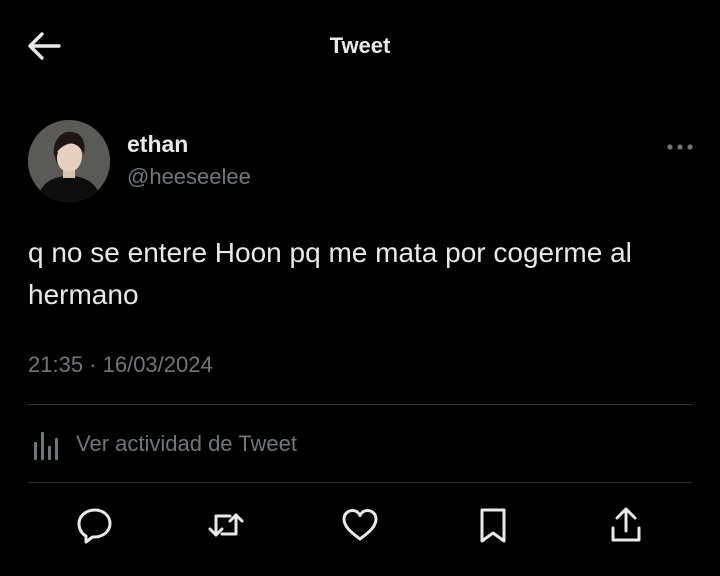 Image resolution: width=720 pixels, height=576 pixels. What do you see at coordinates (120, 365) in the screenshot?
I see `tweet-timestamp: 21:35 · 16/03/2024` at bounding box center [120, 365].